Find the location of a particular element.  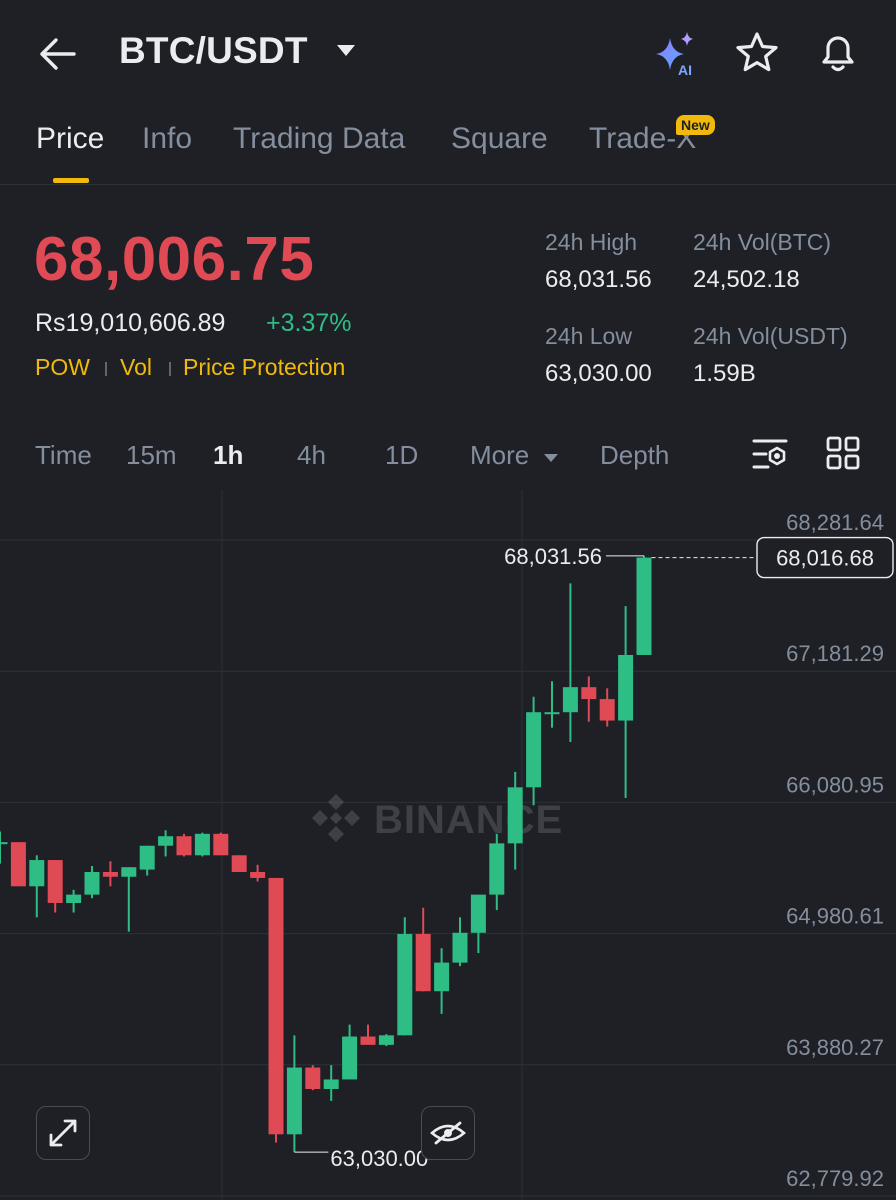

binance-watermark: BINANCE is located at coordinates (437, 818).